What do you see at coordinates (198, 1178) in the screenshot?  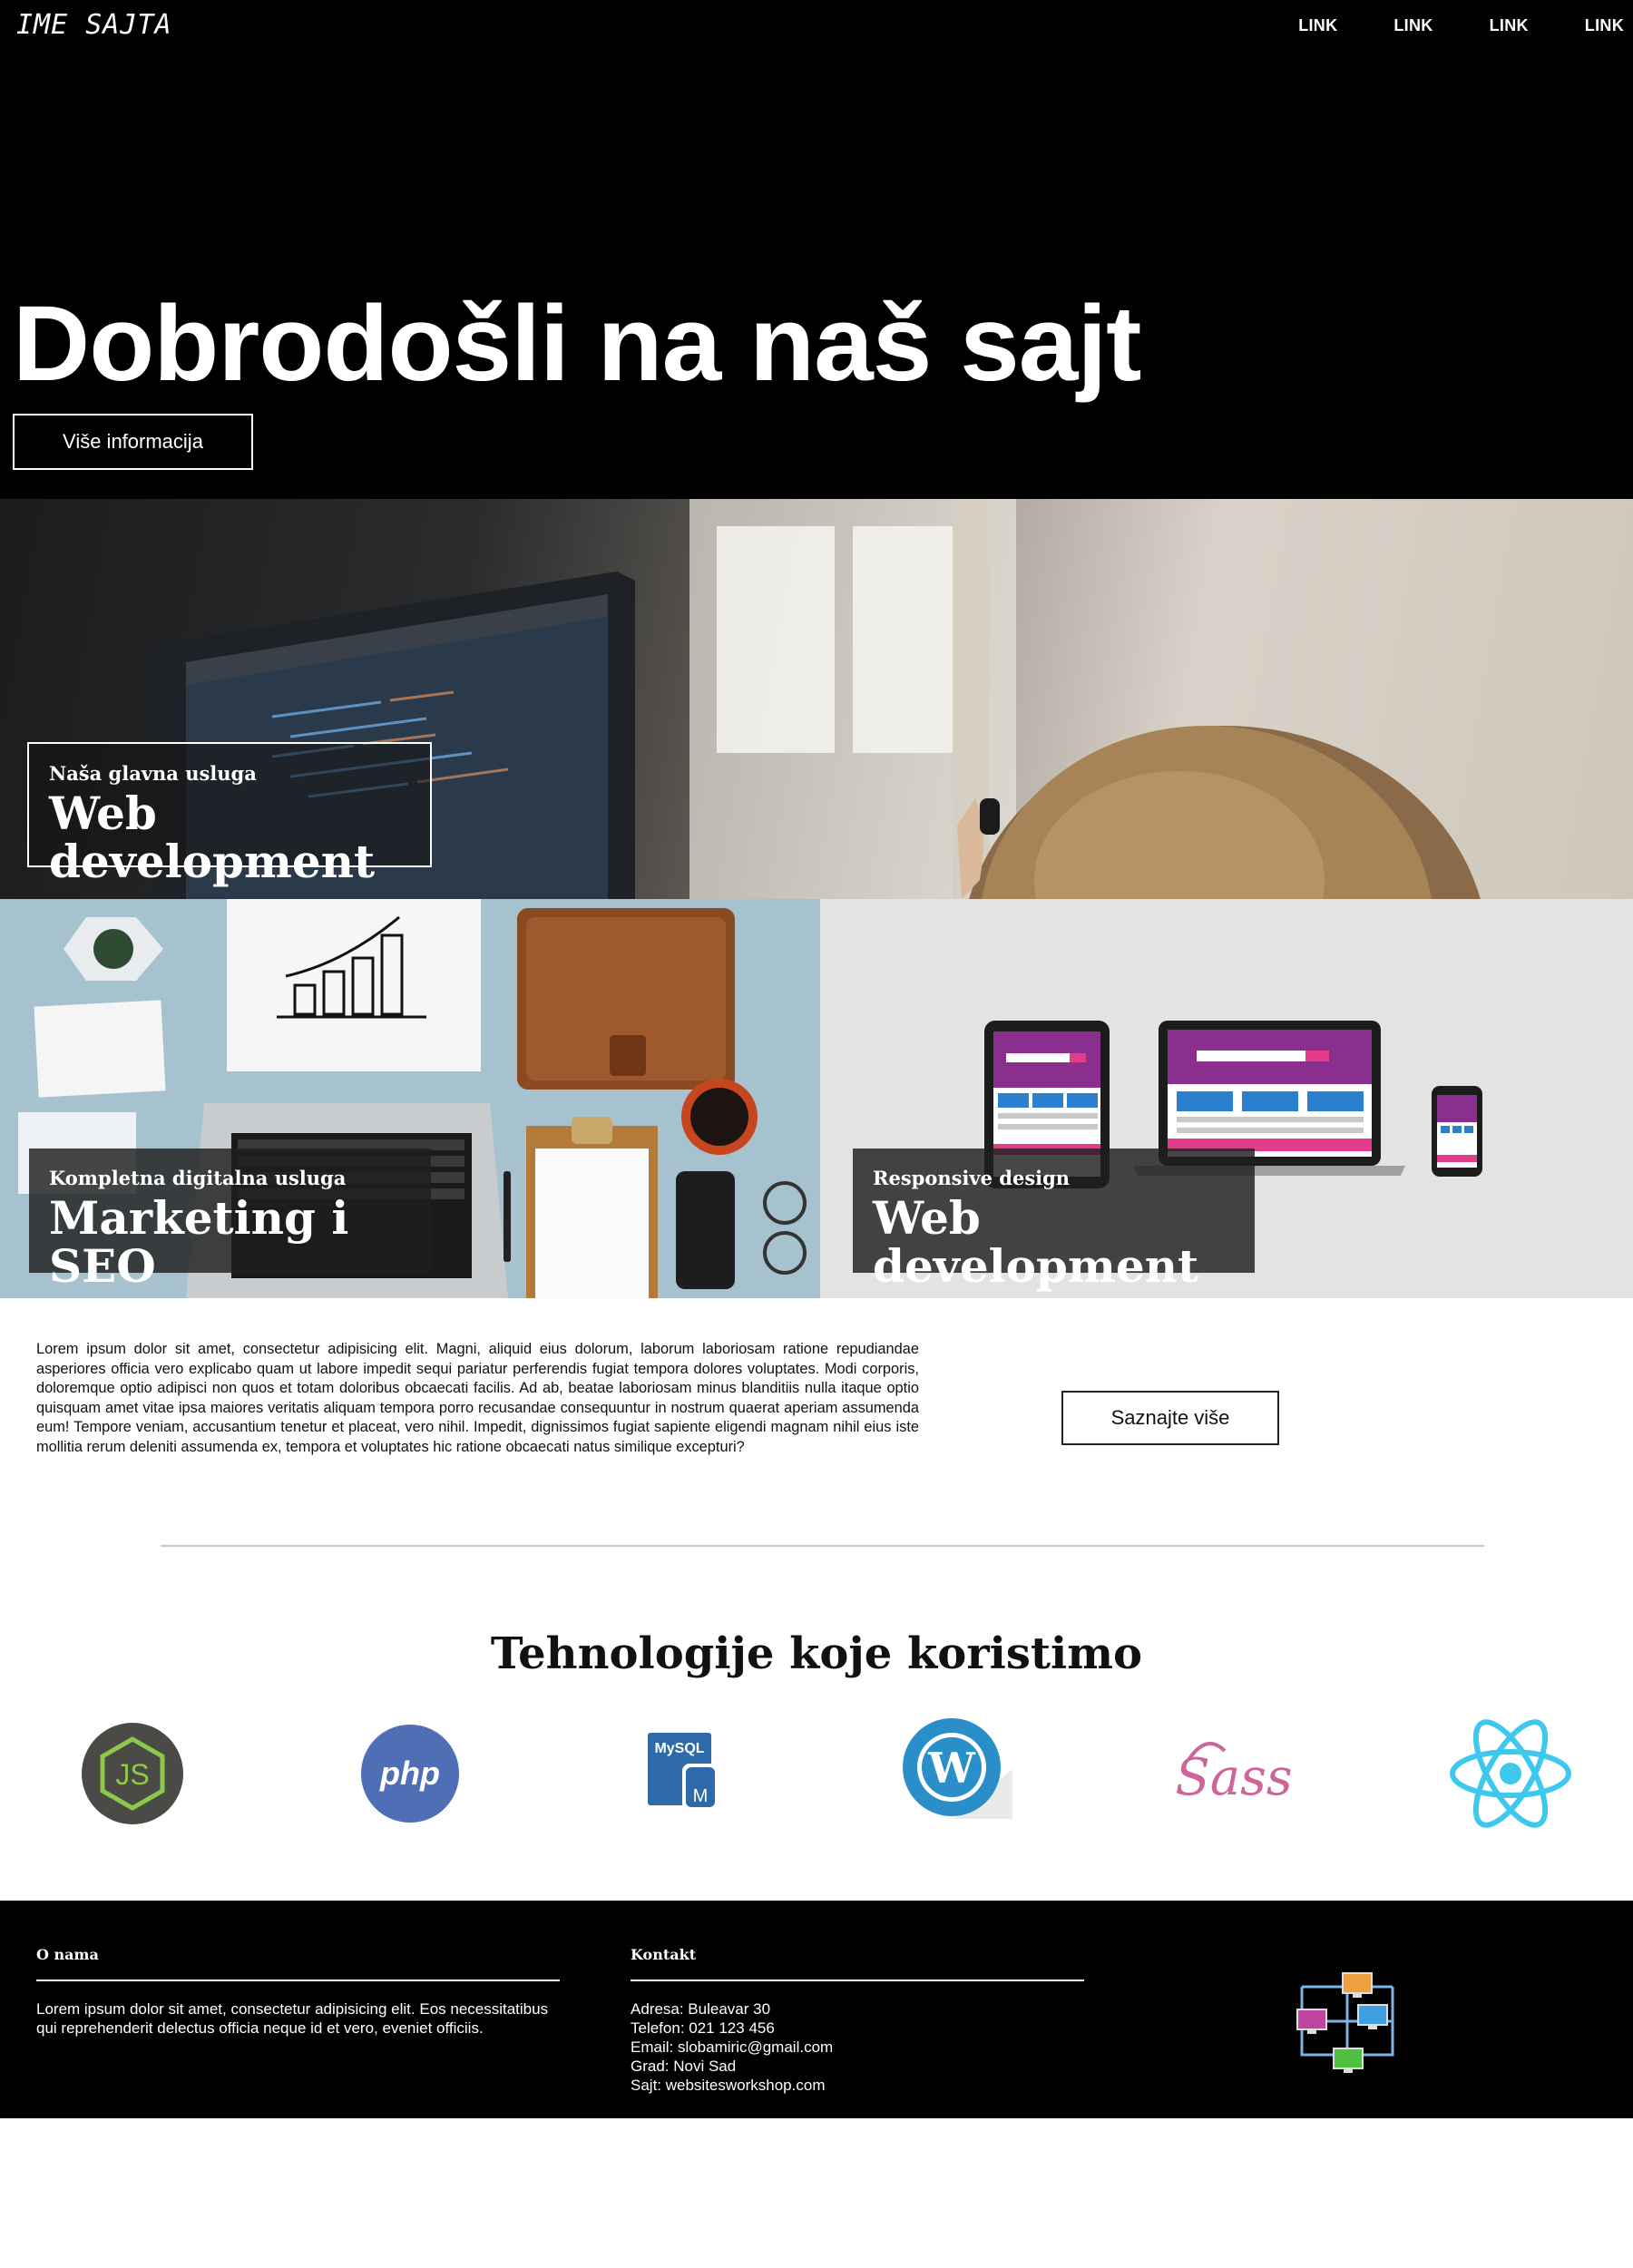 I see `service-subtitle: Kompletna digitalna usluga` at bounding box center [198, 1178].